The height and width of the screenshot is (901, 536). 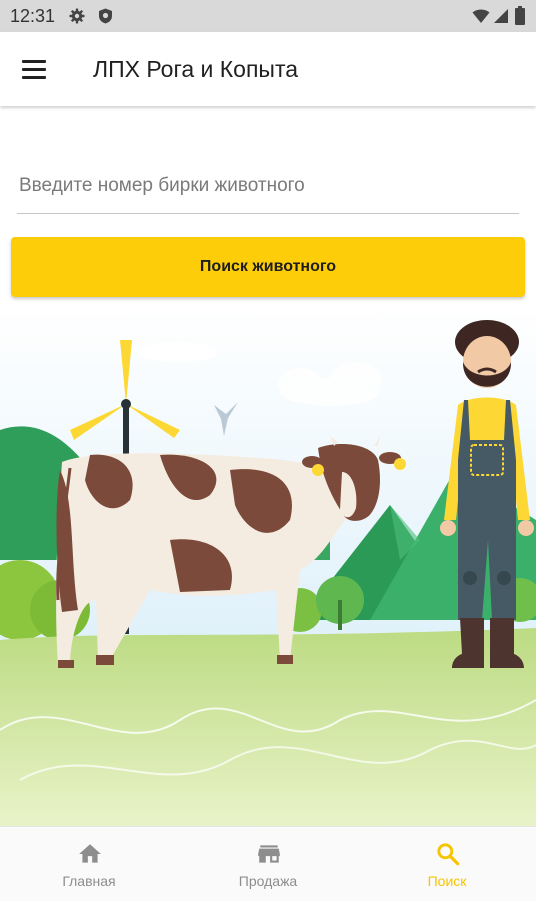 What do you see at coordinates (501, 16) in the screenshot?
I see `signal-icon` at bounding box center [501, 16].